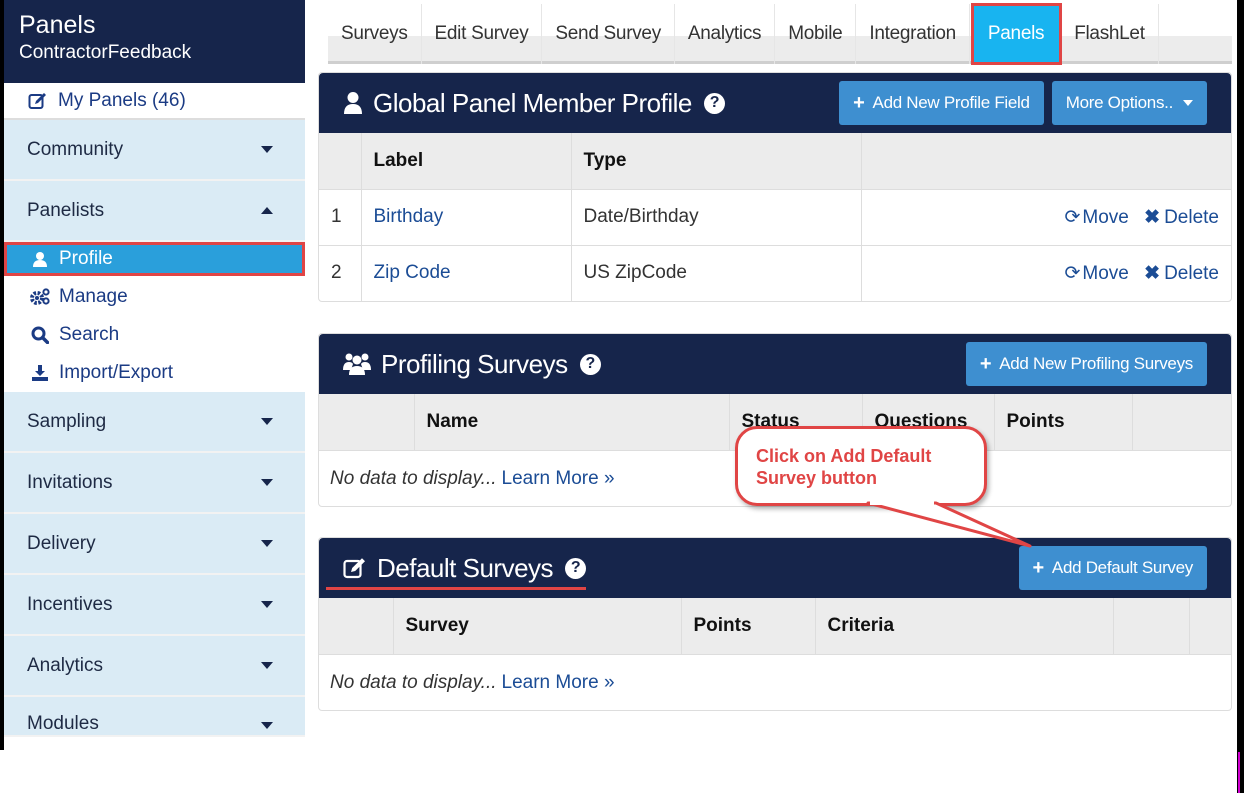  I want to click on move-label: Move, so click(1105, 217).